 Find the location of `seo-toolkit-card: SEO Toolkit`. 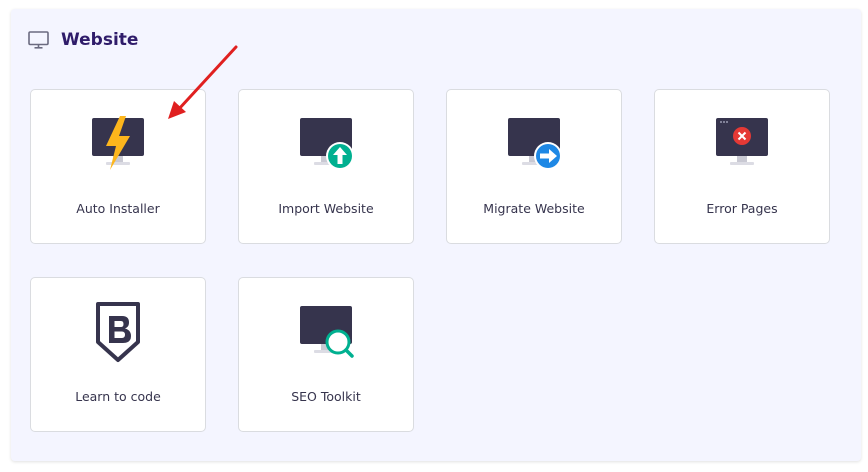

seo-toolkit-card: SEO Toolkit is located at coordinates (326, 354).